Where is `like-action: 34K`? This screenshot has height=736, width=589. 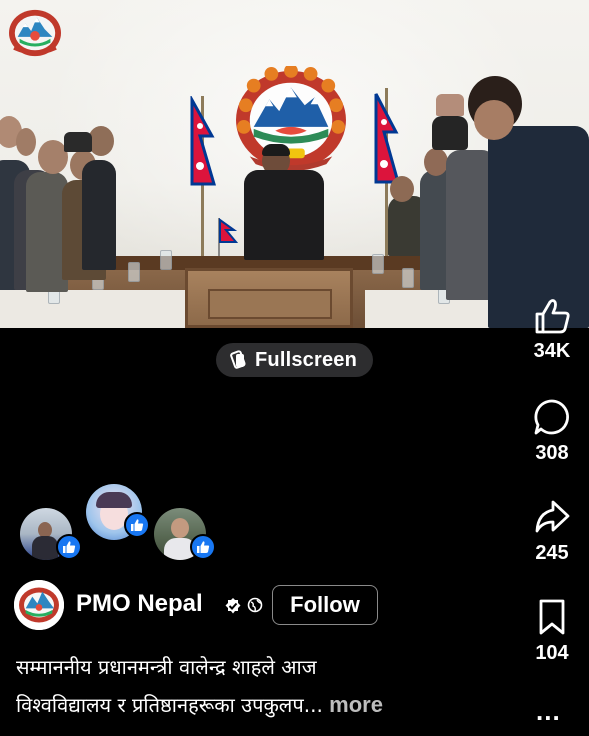 like-action: 34K is located at coordinates (552, 330).